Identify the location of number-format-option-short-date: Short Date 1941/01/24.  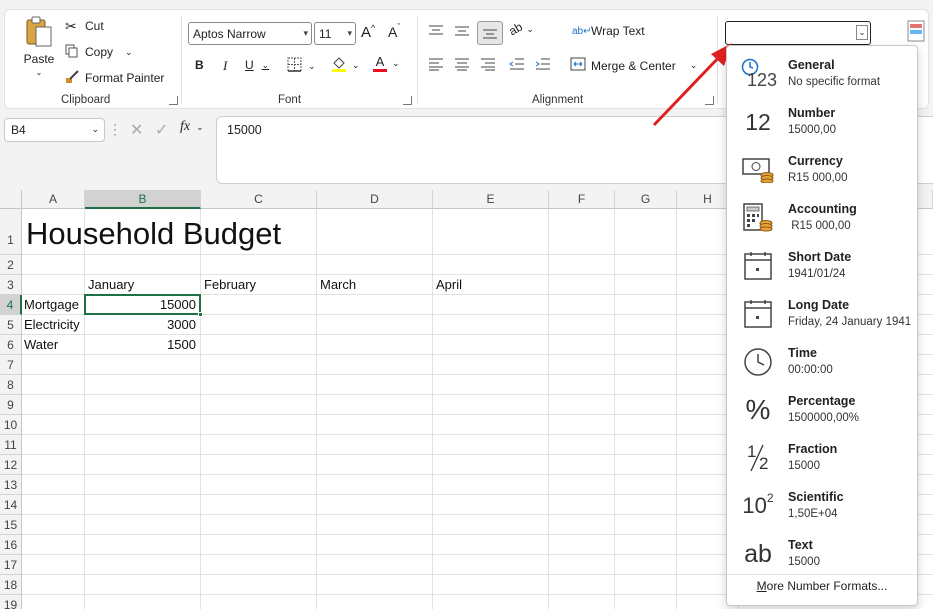
(822, 266).